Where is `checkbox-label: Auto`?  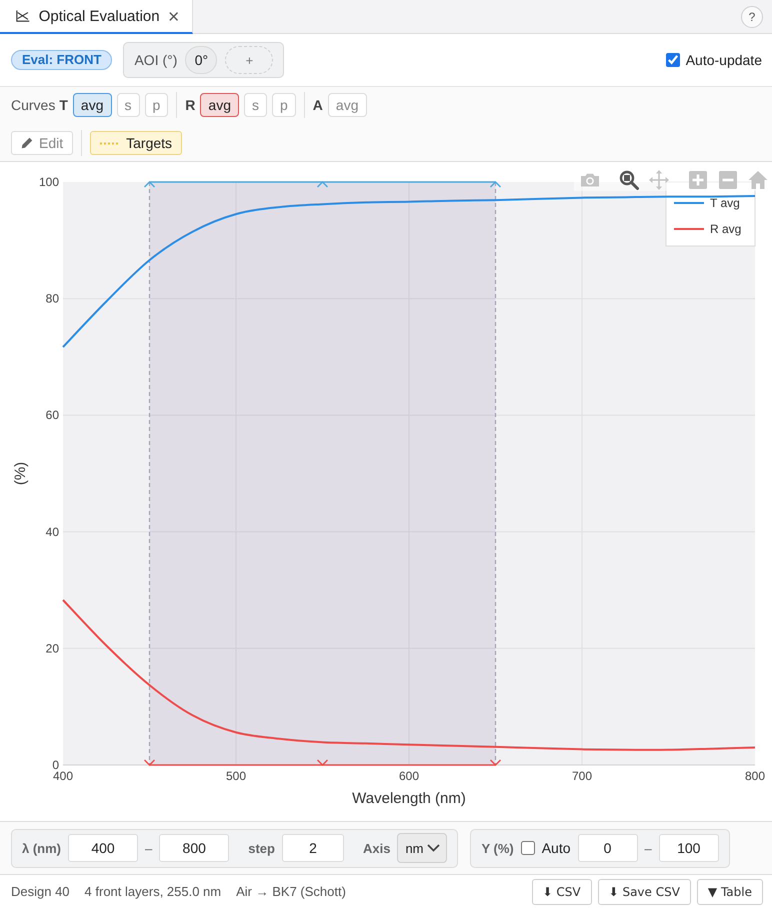
checkbox-label: Auto is located at coordinates (556, 848).